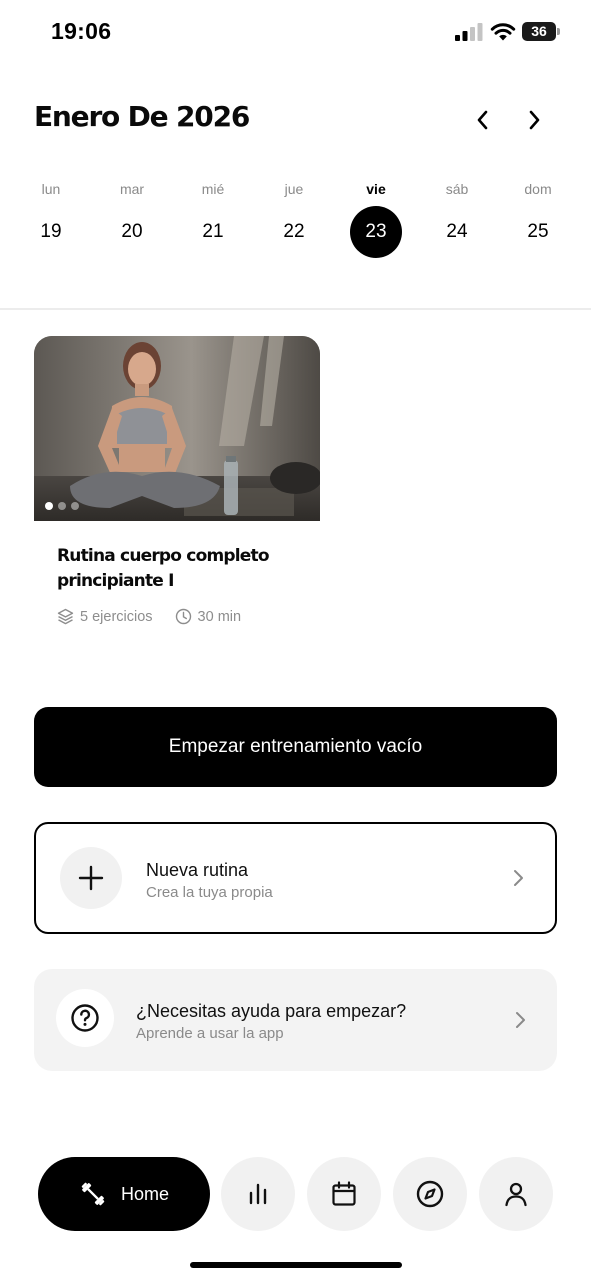 Image resolution: width=591 pixels, height=1280 pixels. What do you see at coordinates (51, 231) in the screenshot?
I see `day-number: 19` at bounding box center [51, 231].